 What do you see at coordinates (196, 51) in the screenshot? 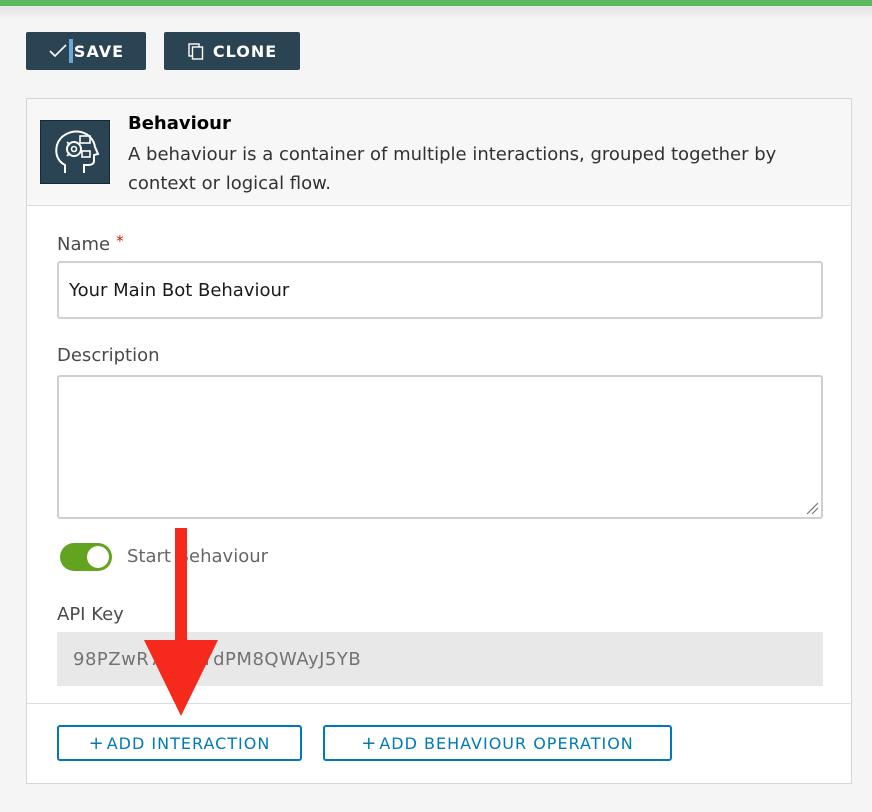
I see `clone-icon` at bounding box center [196, 51].